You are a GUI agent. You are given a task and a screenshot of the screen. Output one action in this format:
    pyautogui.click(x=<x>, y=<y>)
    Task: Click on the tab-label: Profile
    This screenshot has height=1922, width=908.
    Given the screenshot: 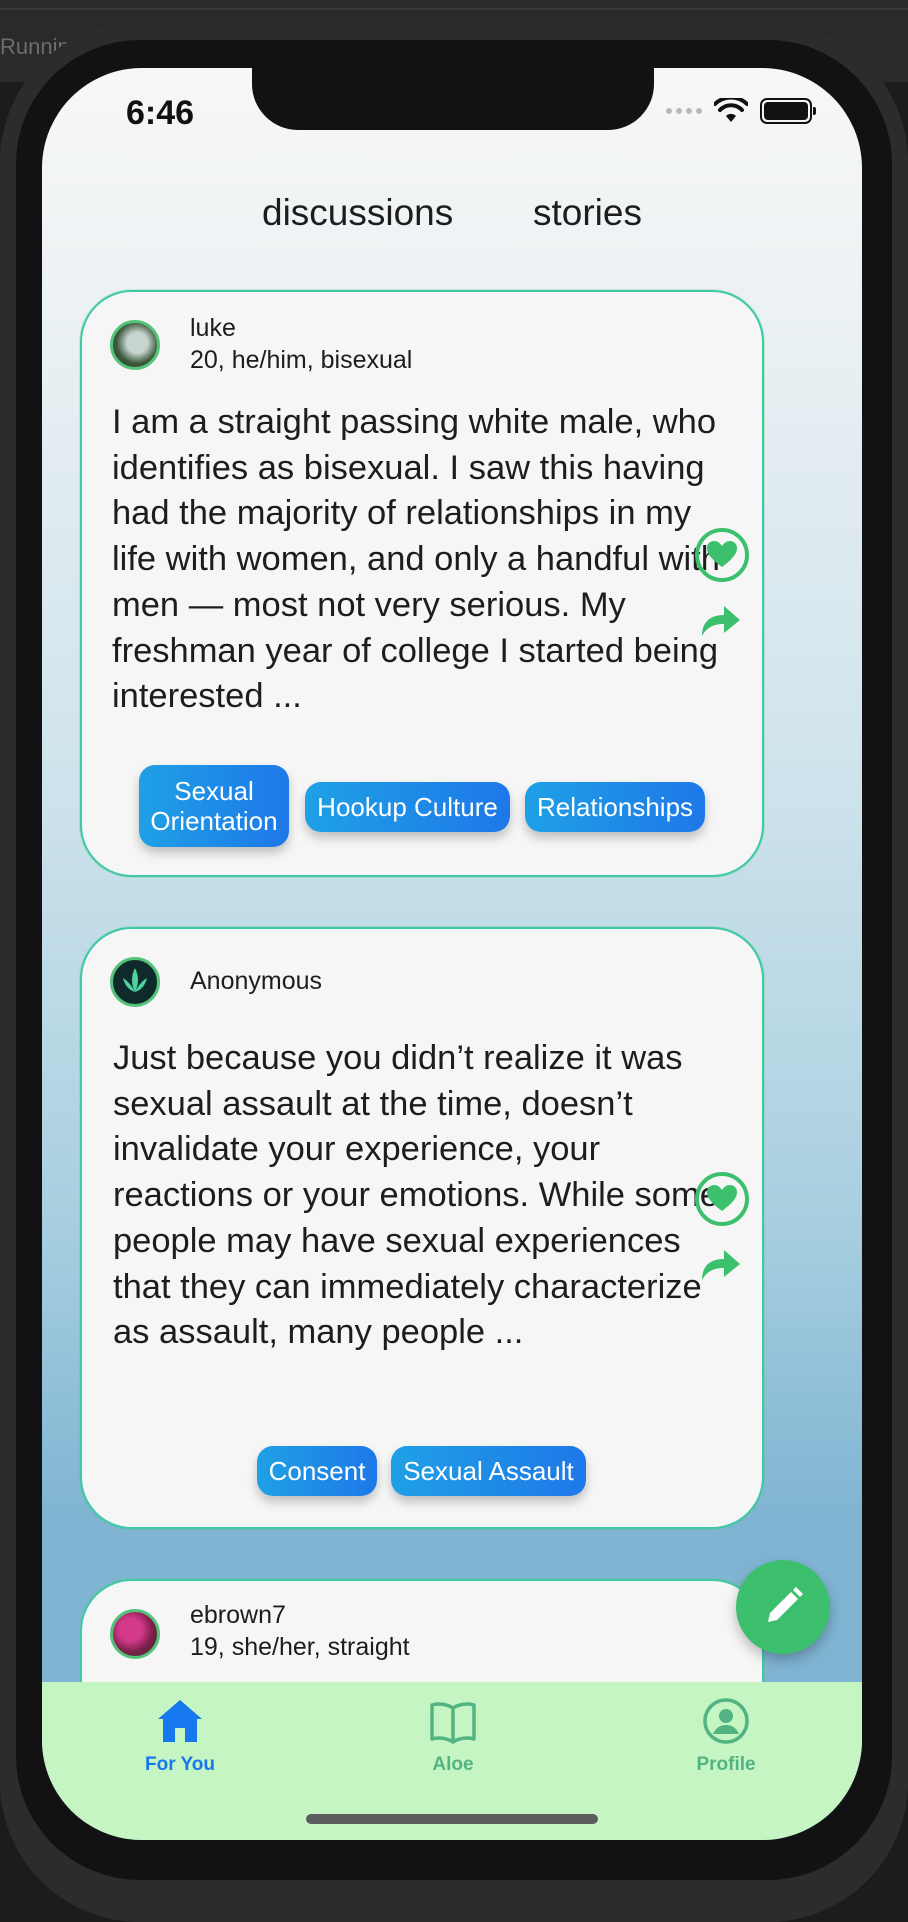 What is the action you would take?
    pyautogui.click(x=726, y=1764)
    